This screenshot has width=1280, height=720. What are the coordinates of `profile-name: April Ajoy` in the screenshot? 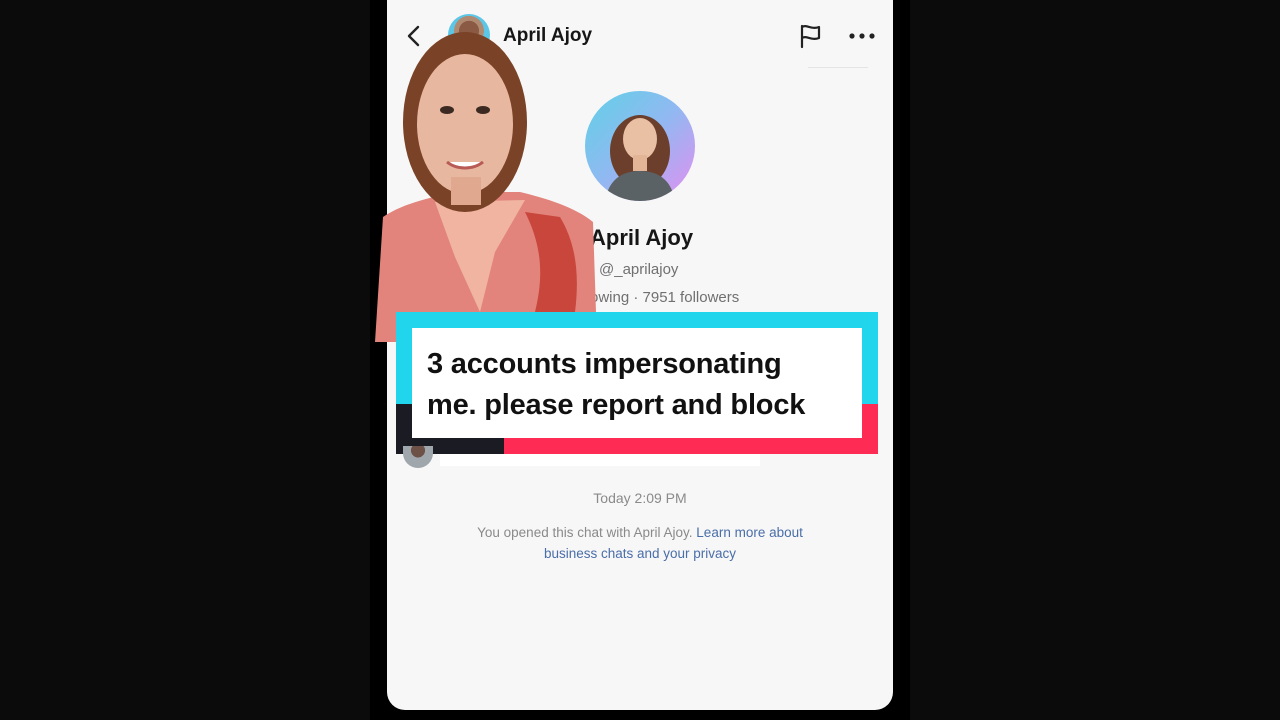 It's located at (642, 237).